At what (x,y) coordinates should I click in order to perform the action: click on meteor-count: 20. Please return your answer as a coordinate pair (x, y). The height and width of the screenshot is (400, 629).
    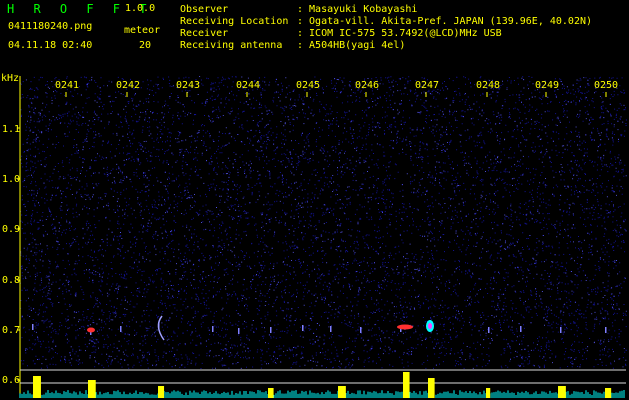
    Looking at the image, I should click on (145, 45).